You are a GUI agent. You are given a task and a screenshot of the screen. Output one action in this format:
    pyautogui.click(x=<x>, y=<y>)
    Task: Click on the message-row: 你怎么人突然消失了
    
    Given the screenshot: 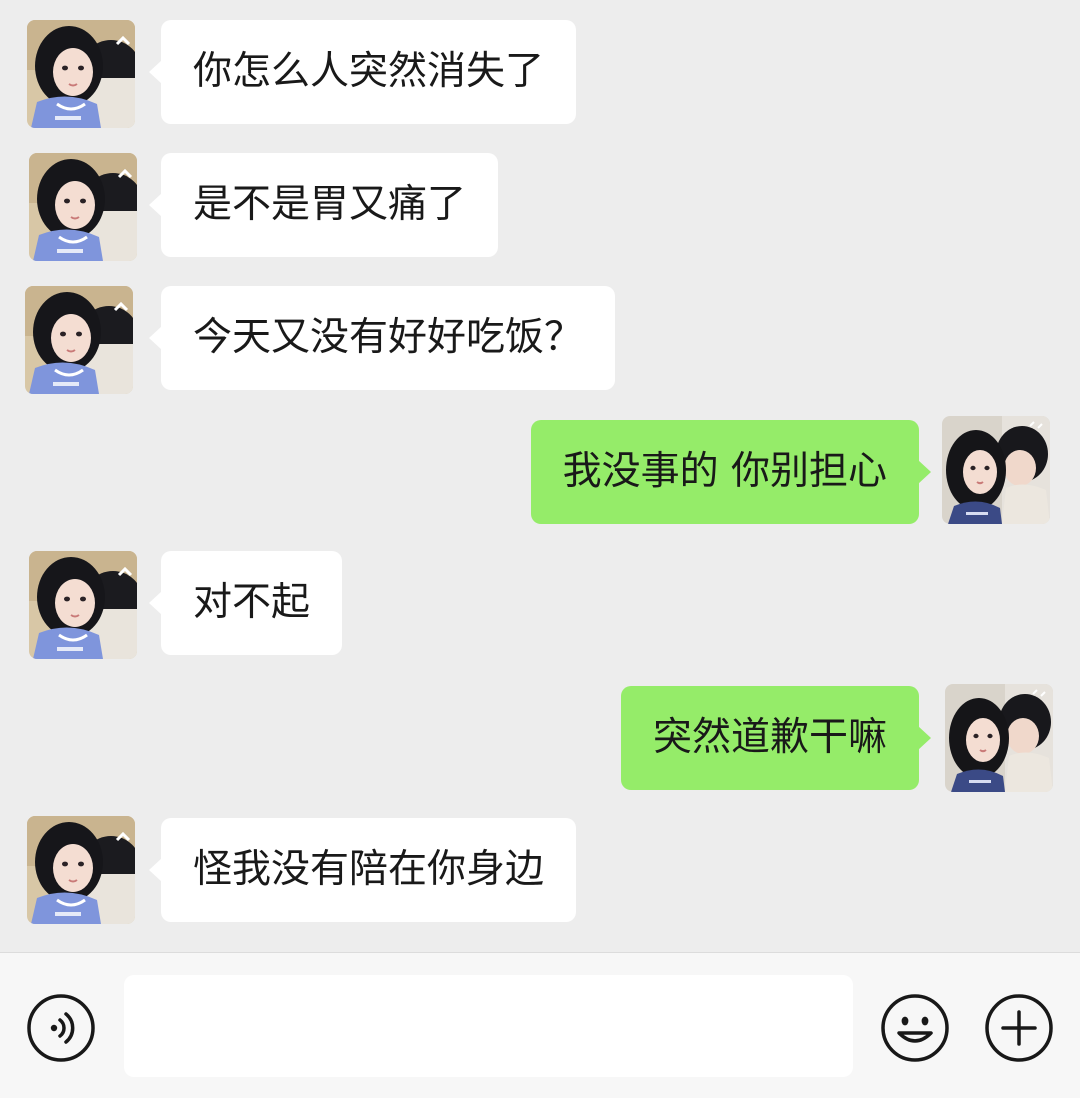 What is the action you would take?
    pyautogui.click(x=540, y=74)
    